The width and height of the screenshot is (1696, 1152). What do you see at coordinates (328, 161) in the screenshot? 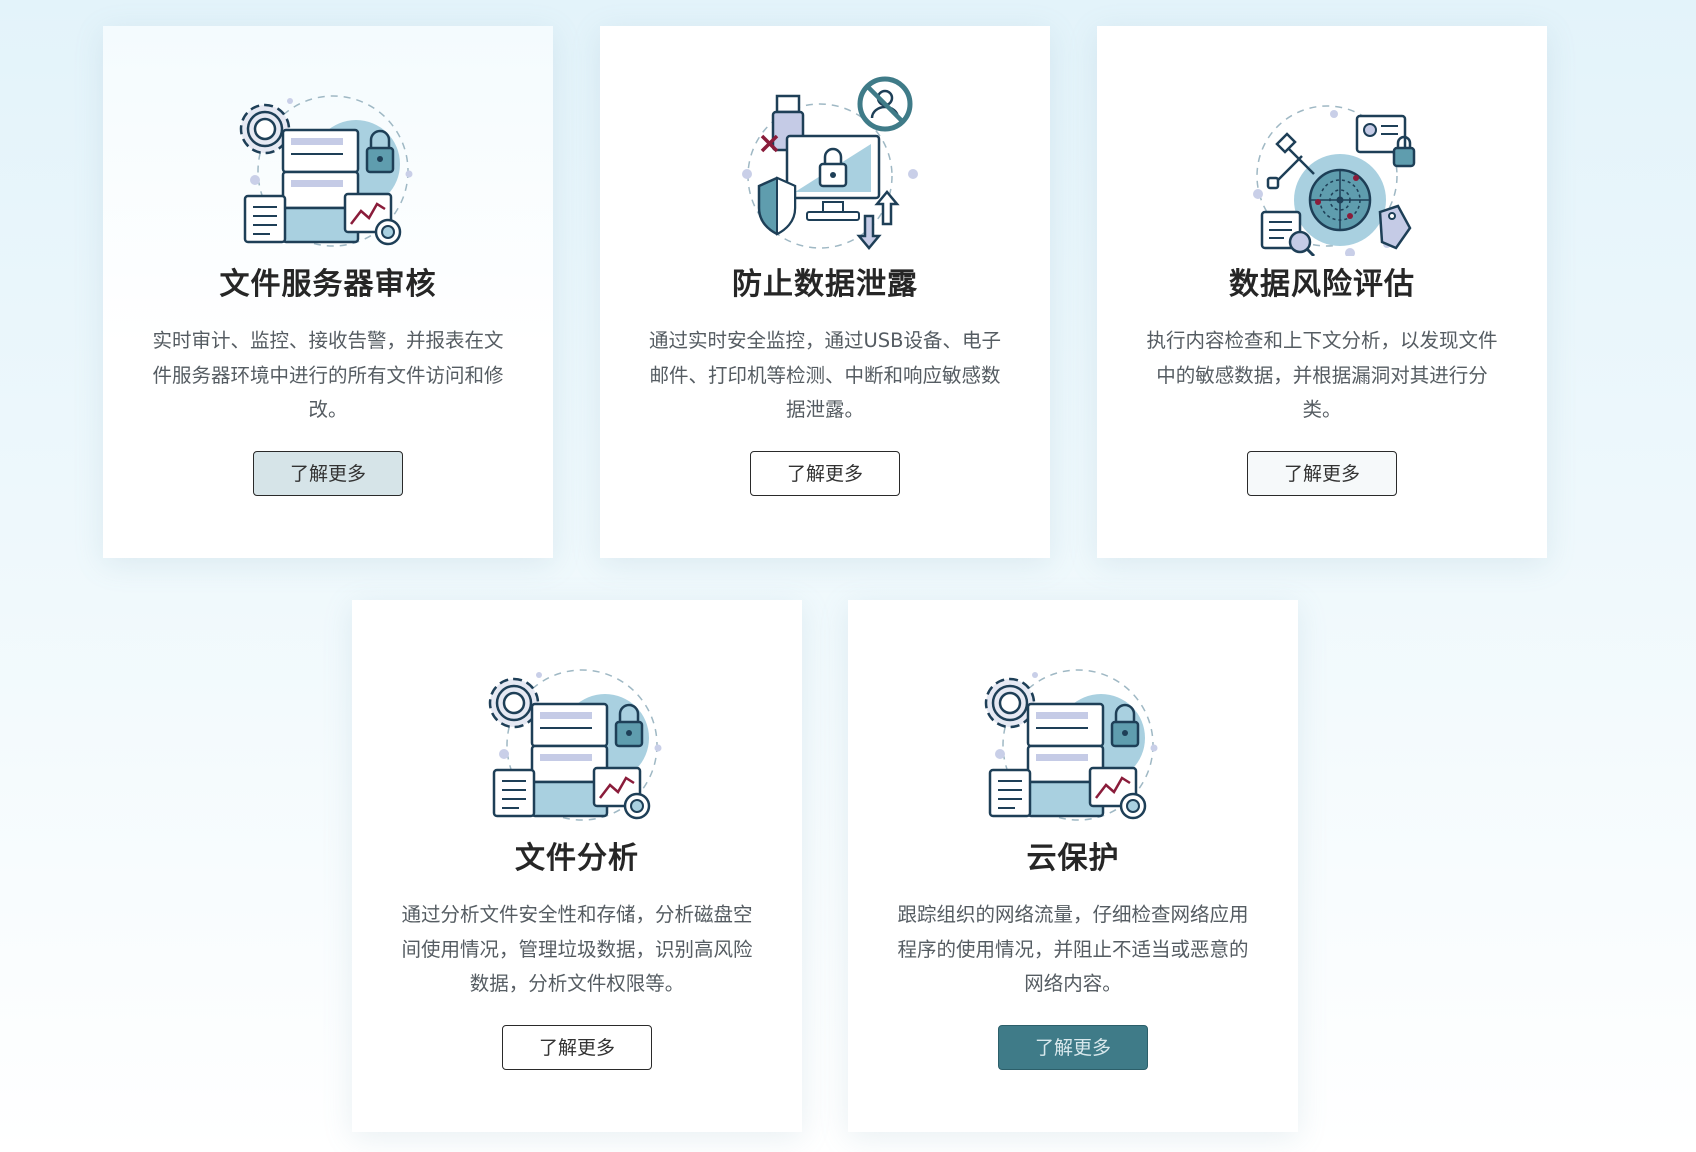
I see `file-server-audit-illustration` at bounding box center [328, 161].